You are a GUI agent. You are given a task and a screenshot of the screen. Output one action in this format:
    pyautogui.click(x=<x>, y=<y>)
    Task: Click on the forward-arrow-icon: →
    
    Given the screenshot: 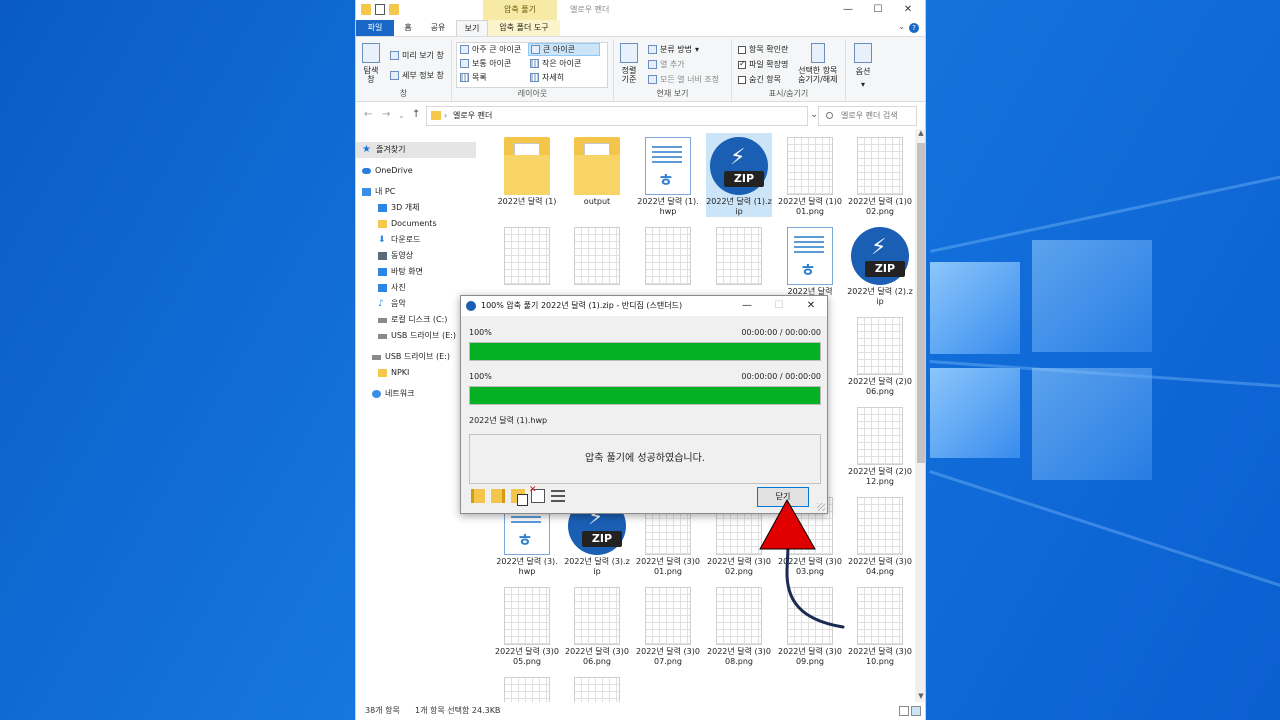 What is the action you would take?
    pyautogui.click(x=386, y=114)
    